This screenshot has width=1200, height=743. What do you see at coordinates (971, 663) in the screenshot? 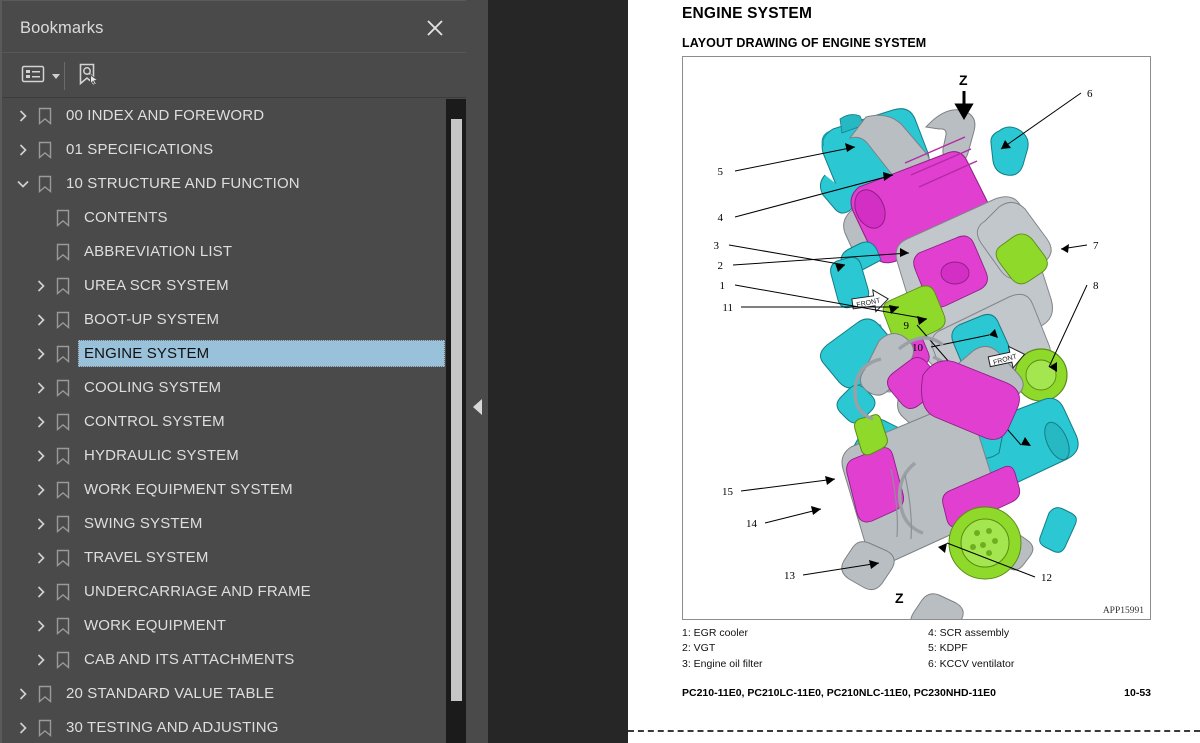
I see `legend-item: 6: KCCV ventilator` at bounding box center [971, 663].